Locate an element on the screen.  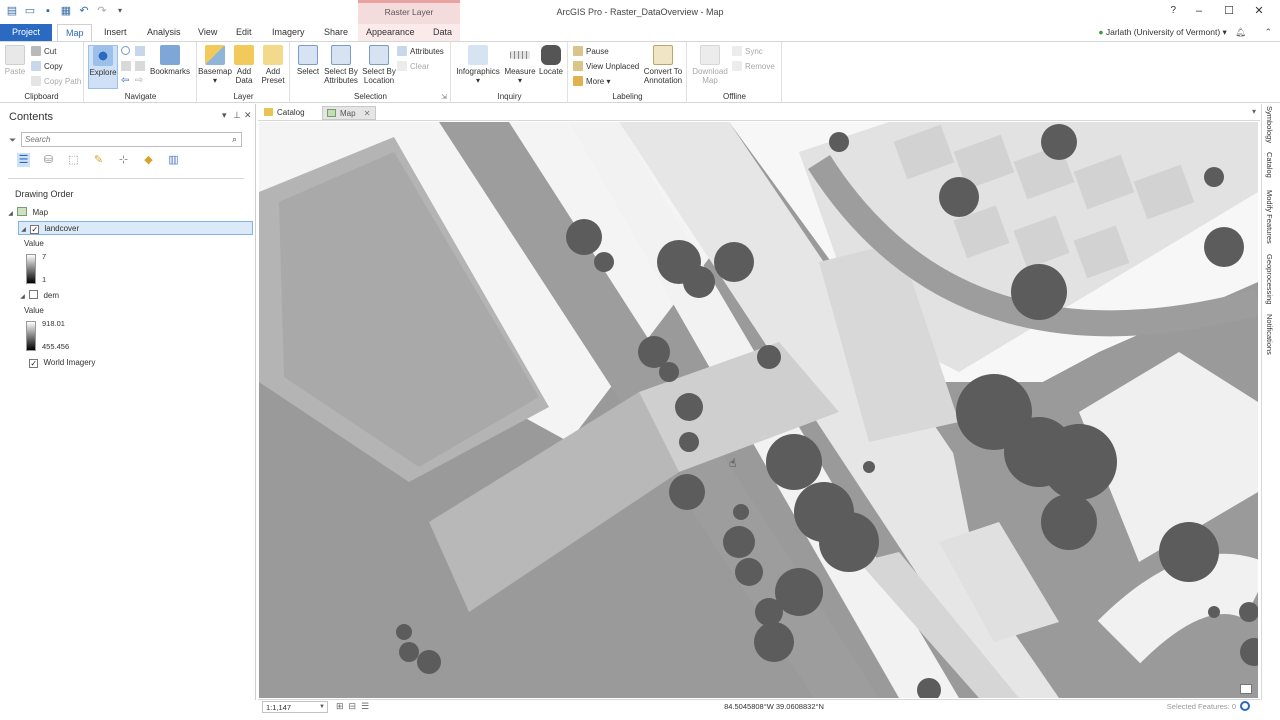
view-unplaced-button: View Unplaced is located at coordinates (606, 67).